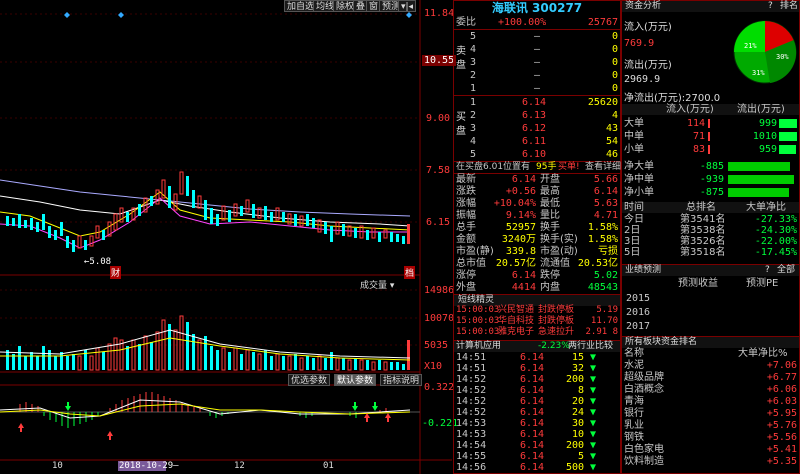  Describe the element at coordinates (710, 241) in the screenshot. I see `rank-row: 3日 第3526名 -22.00%` at that location.